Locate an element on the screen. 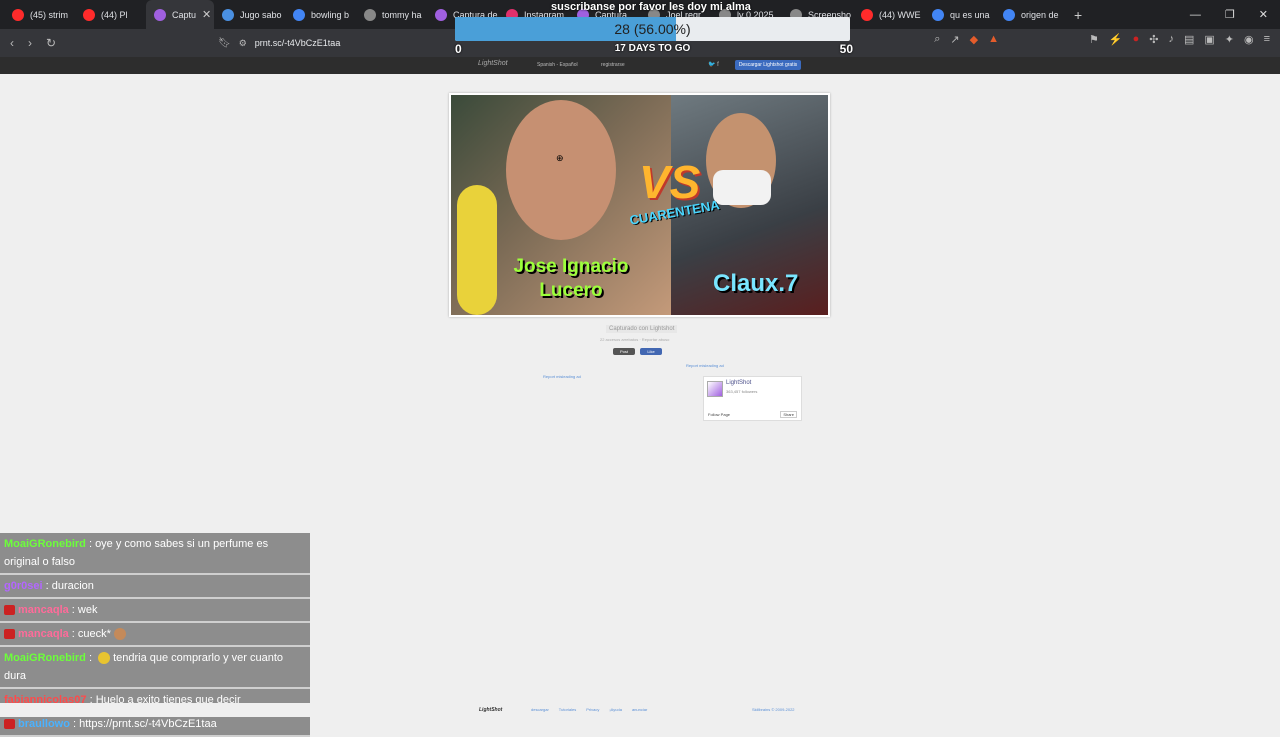 The width and height of the screenshot is (1280, 737). chat-username: g0r0sei is located at coordinates (23, 586).